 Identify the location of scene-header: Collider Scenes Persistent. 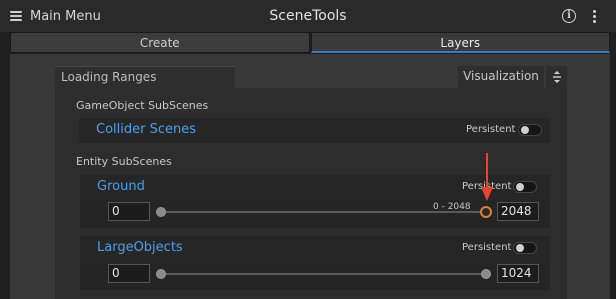
(314, 130).